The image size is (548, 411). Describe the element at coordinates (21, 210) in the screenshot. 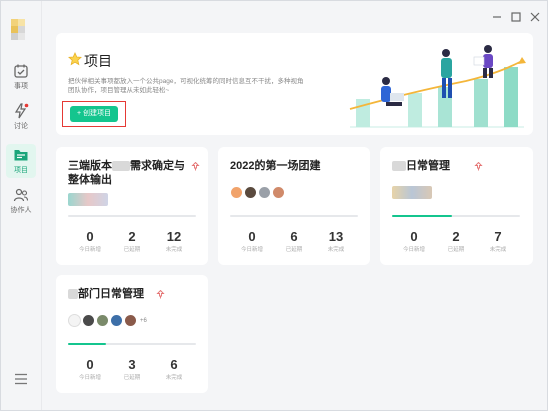

I see `sidebar-item-label: 协作人` at that location.